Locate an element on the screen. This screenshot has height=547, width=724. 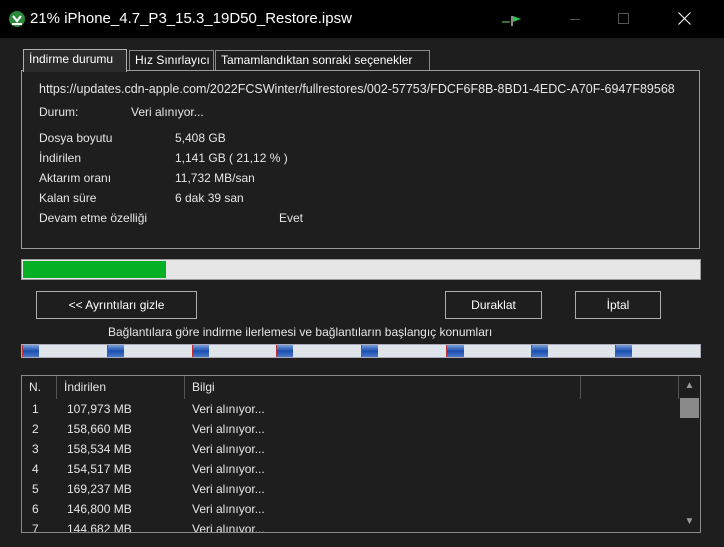
row-downloaded: 107,973 MB is located at coordinates (99, 409).